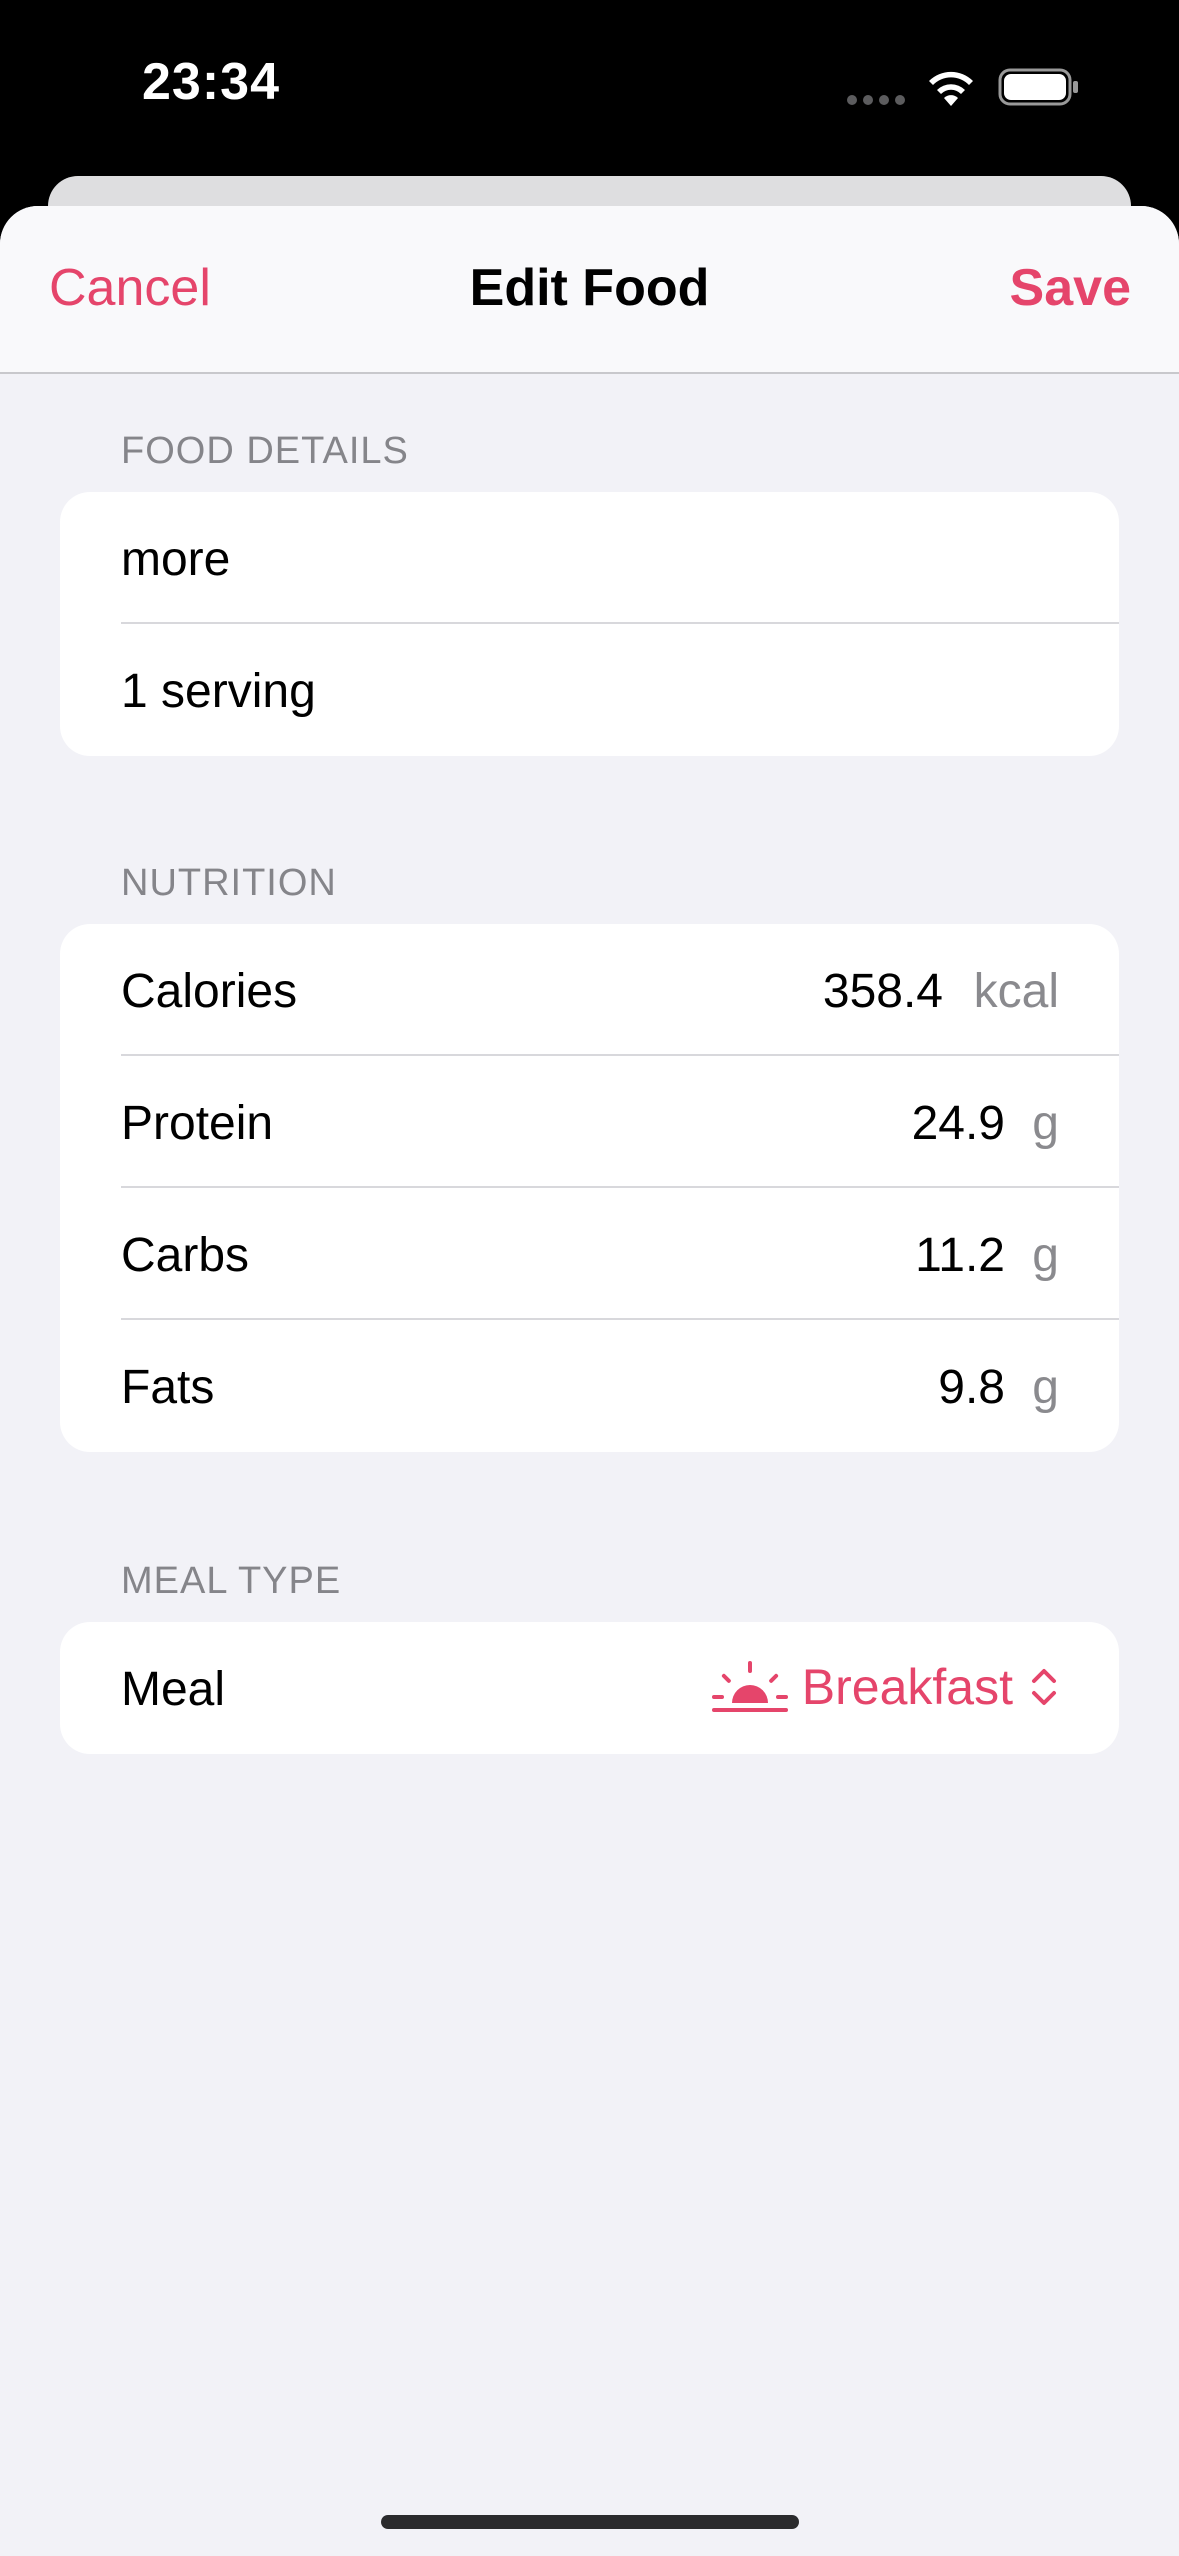  Describe the element at coordinates (231, 1581) in the screenshot. I see `section-header-meal-type: MEAL TYPE` at that location.